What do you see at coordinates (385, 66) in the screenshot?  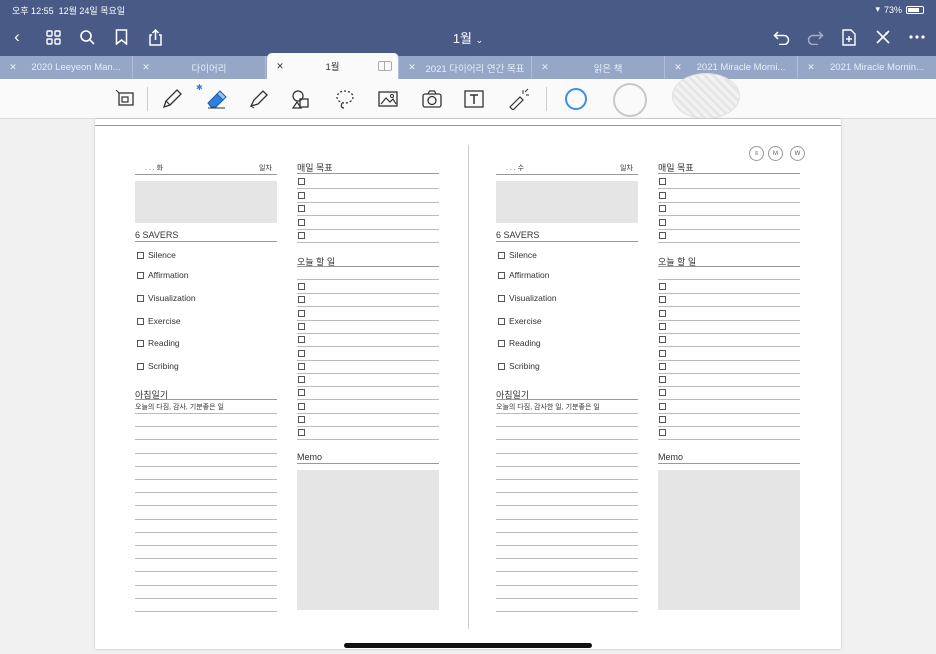 I see `split-view-icon` at bounding box center [385, 66].